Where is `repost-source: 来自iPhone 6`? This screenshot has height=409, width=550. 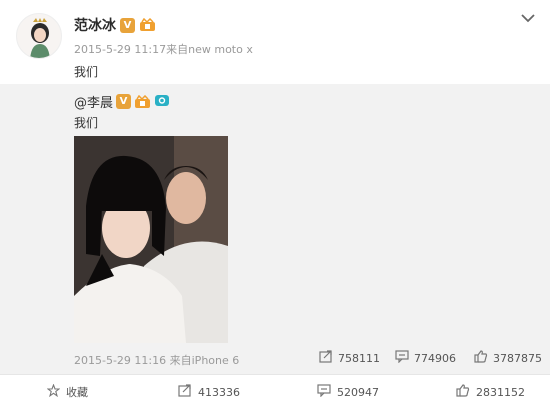 repost-source: 来自iPhone 6 is located at coordinates (204, 360).